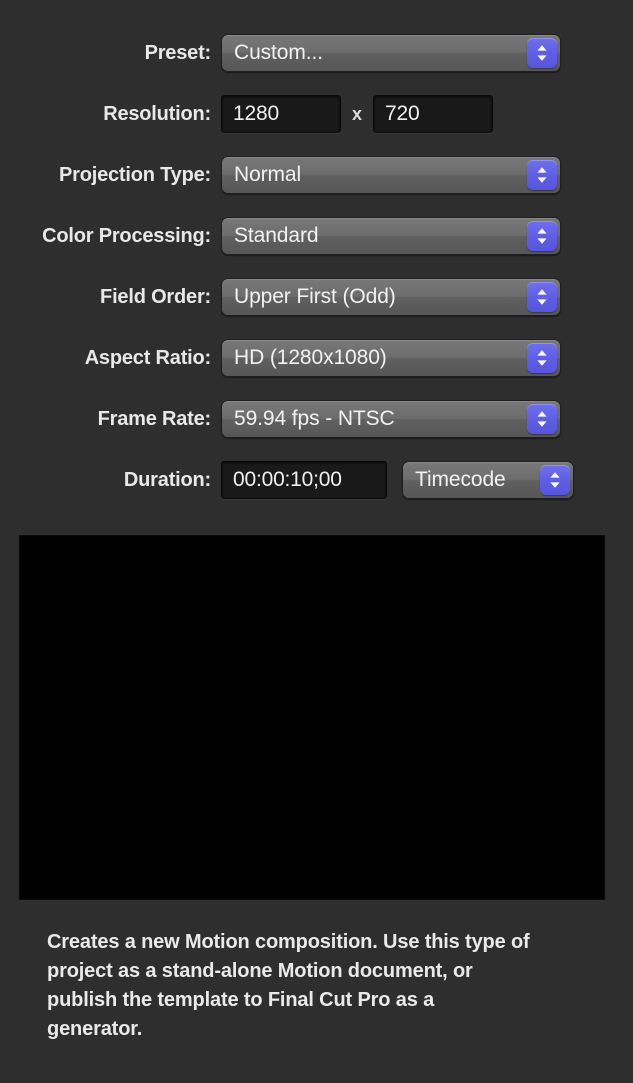 The width and height of the screenshot is (633, 1083). I want to click on aspect-ratio-popup-value: HD (1280x1080), so click(310, 357).